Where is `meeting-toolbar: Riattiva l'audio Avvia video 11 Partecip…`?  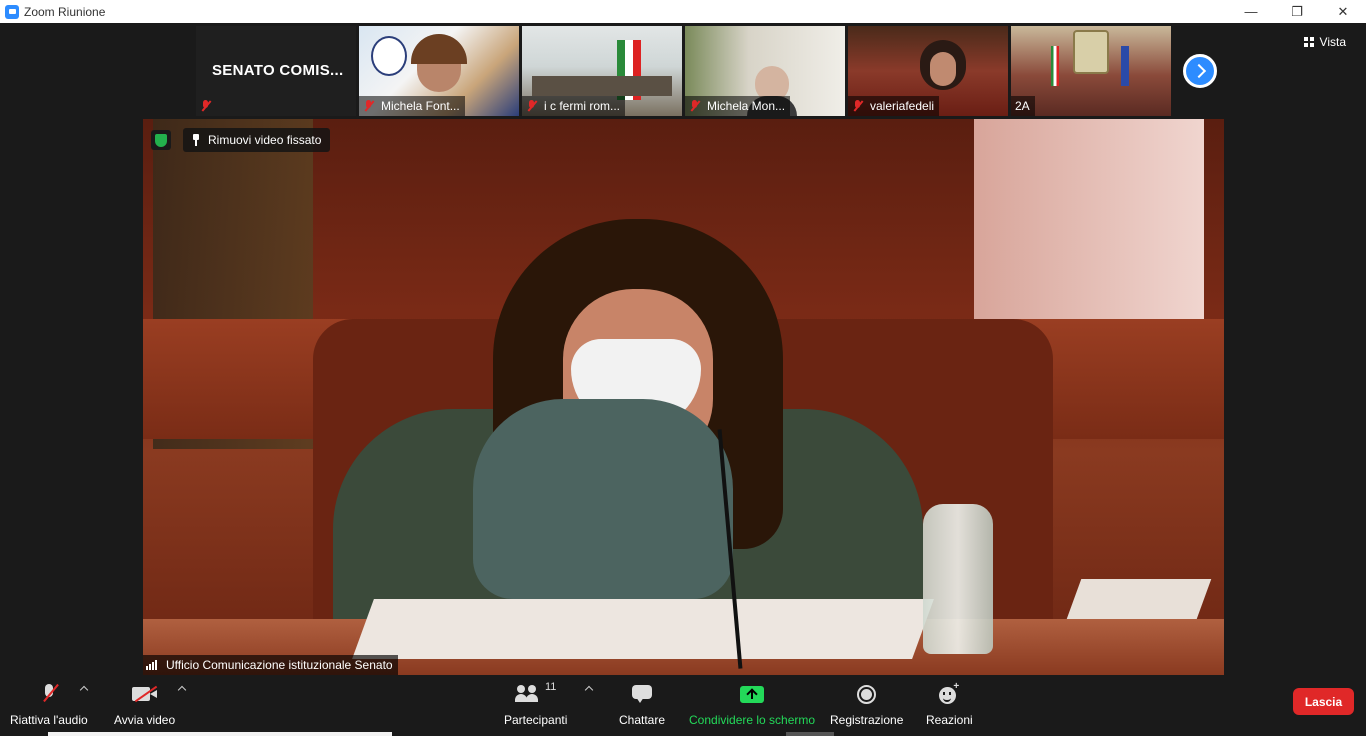 meeting-toolbar: Riattiva l'audio Avvia video 11 Partecip… is located at coordinates (683, 705).